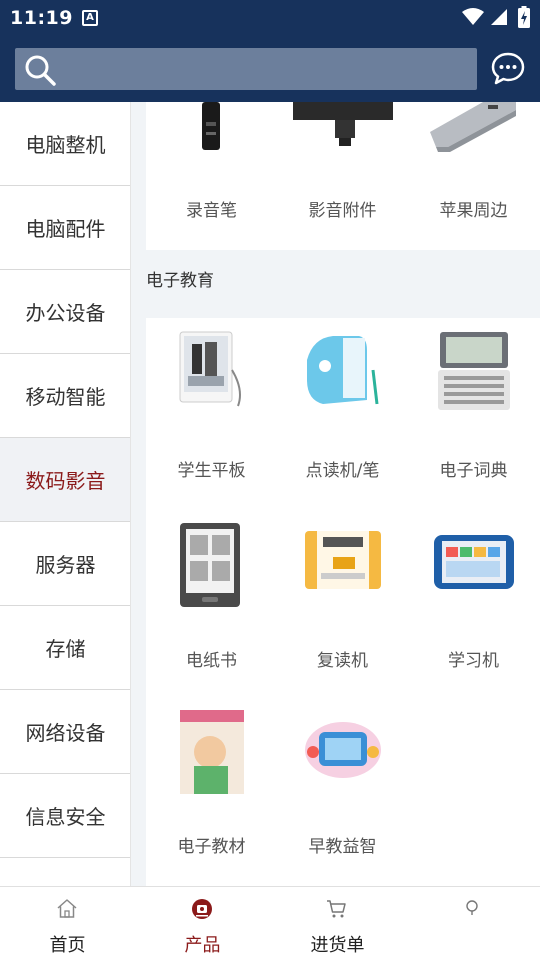  I want to click on learning-machine-image, so click(474, 562).